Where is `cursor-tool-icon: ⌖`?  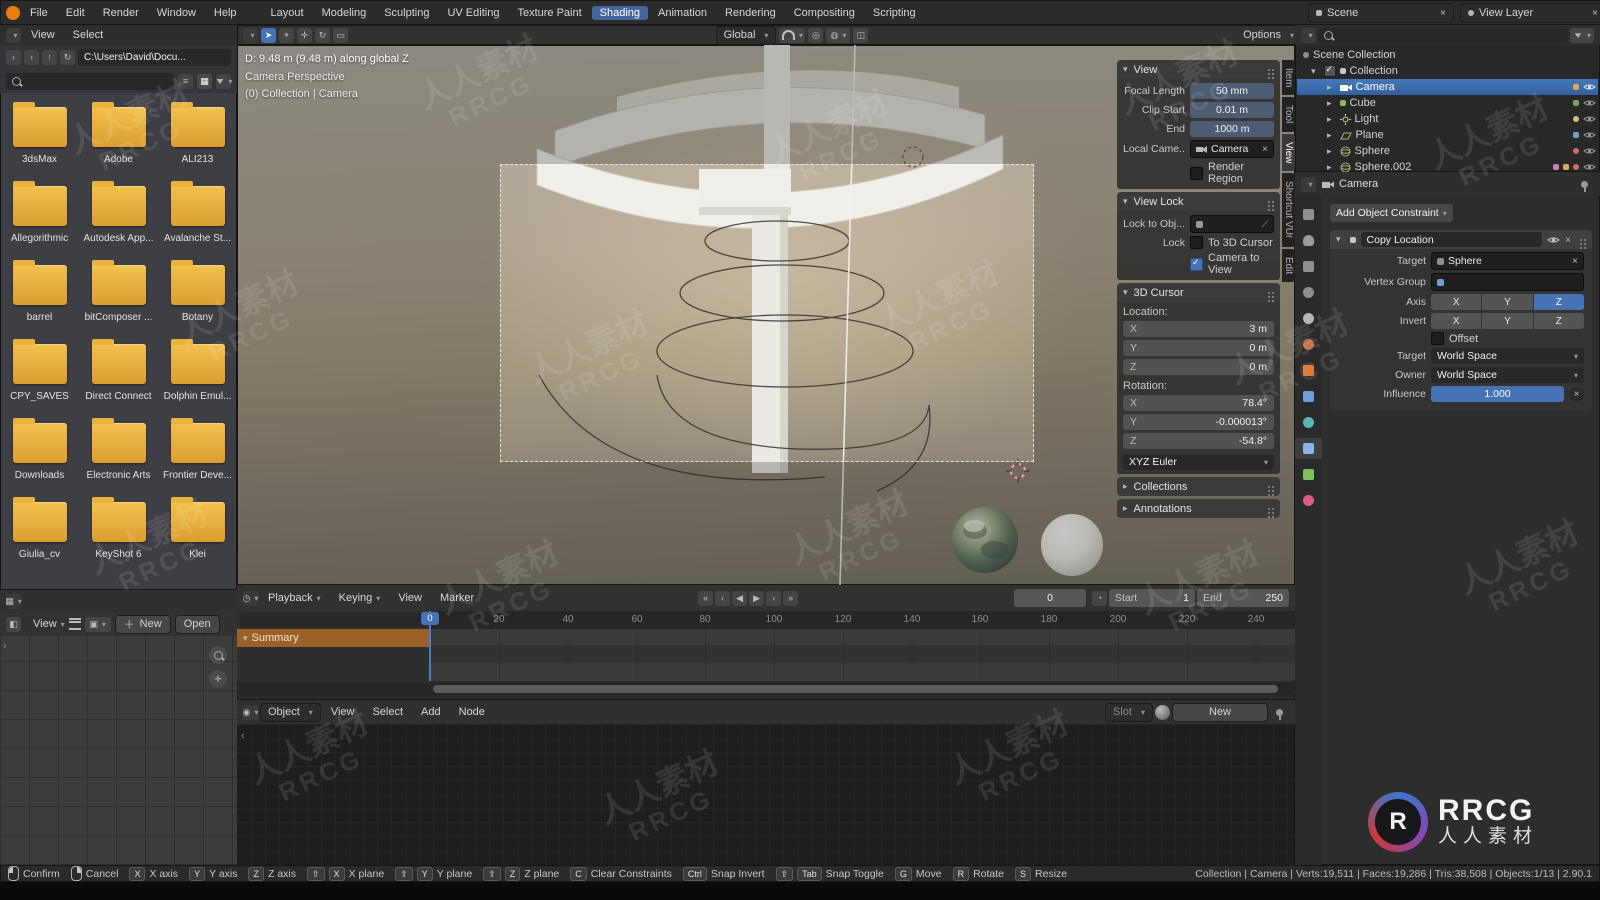
cursor-tool-icon: ⌖ is located at coordinates (286, 35).